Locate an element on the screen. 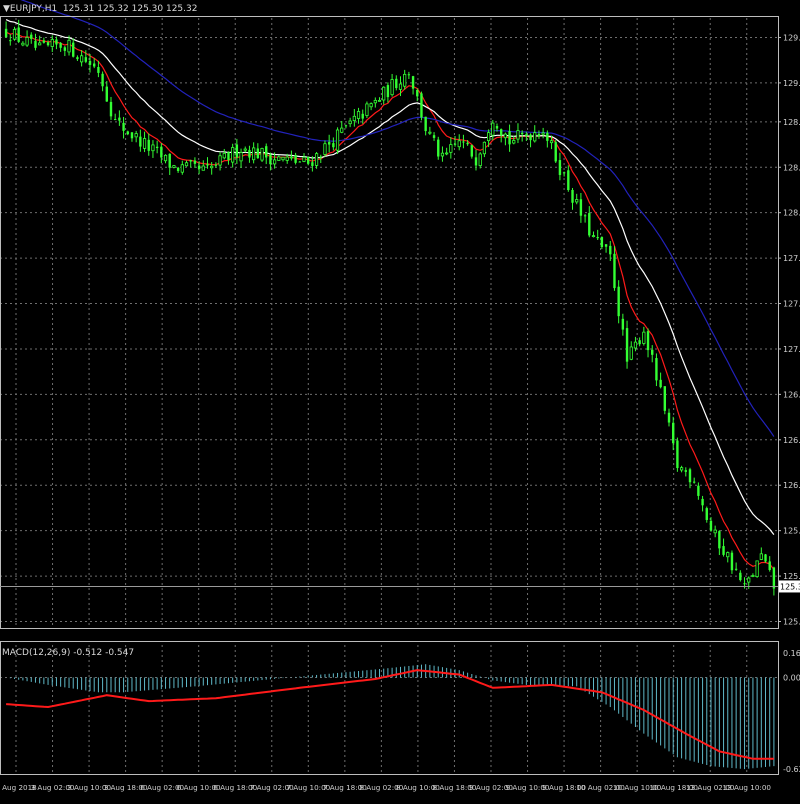 This screenshot has height=804, width=800. y-tick-label: 128.90 is located at coordinates (791, 122).